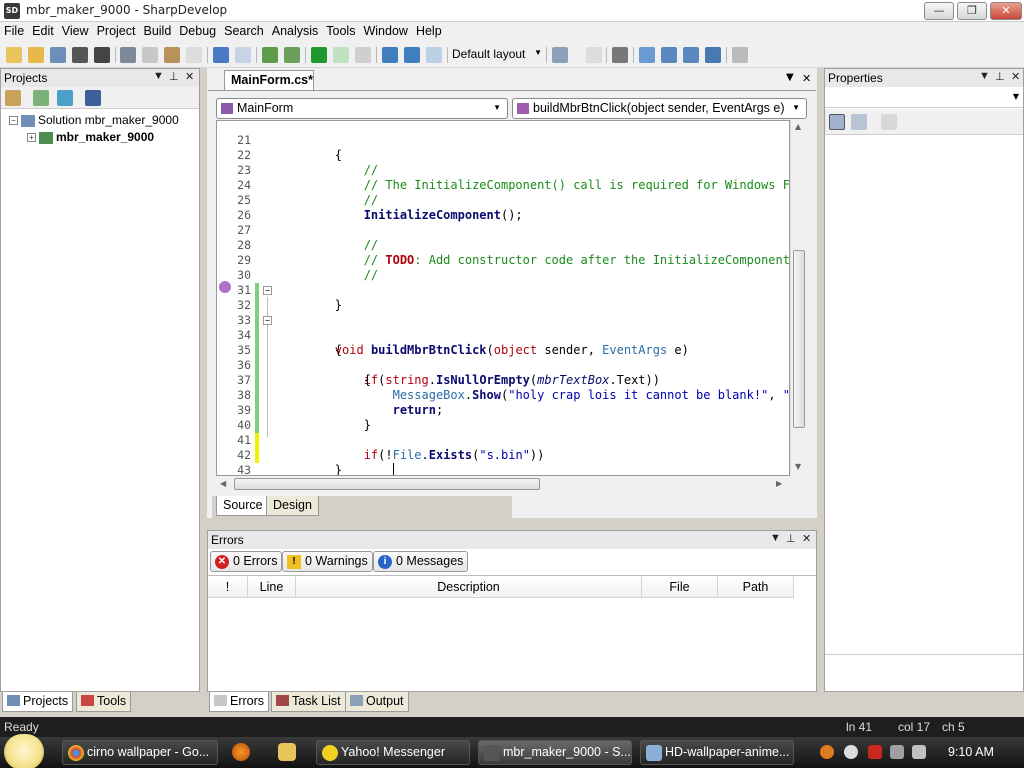 The height and width of the screenshot is (768, 1024). I want to click on warnings-filter-button: ! 0 Warnings, so click(327, 561).